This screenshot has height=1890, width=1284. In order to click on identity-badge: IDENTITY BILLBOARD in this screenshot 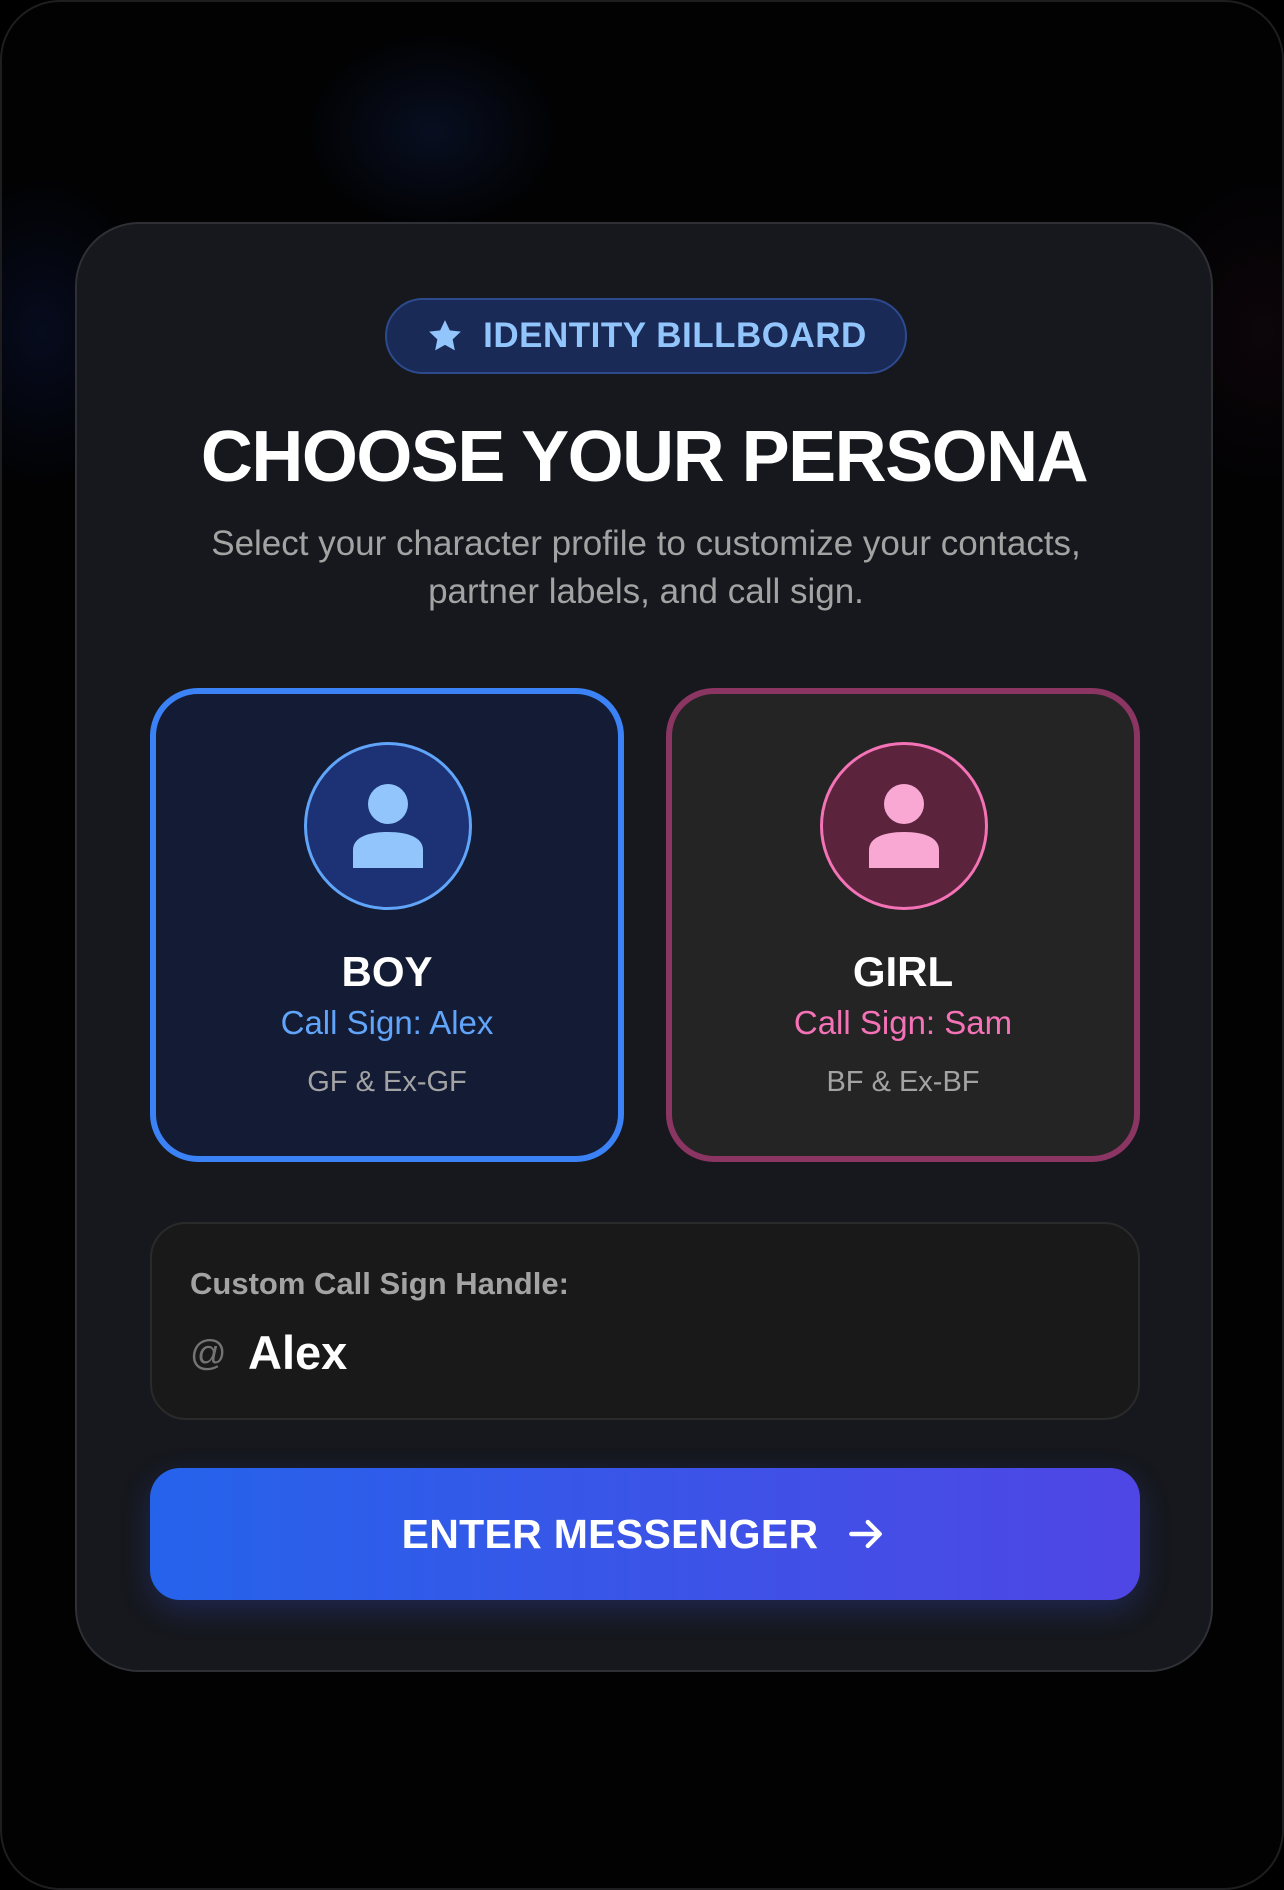, I will do `click(646, 336)`.